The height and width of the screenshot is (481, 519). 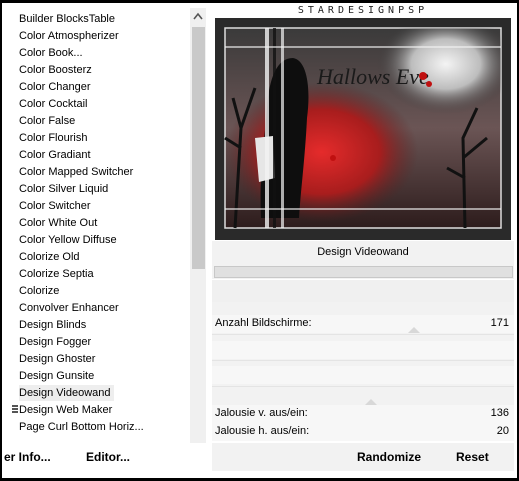 I want to click on filter-list-item: Colorize Old, so click(x=49, y=257).